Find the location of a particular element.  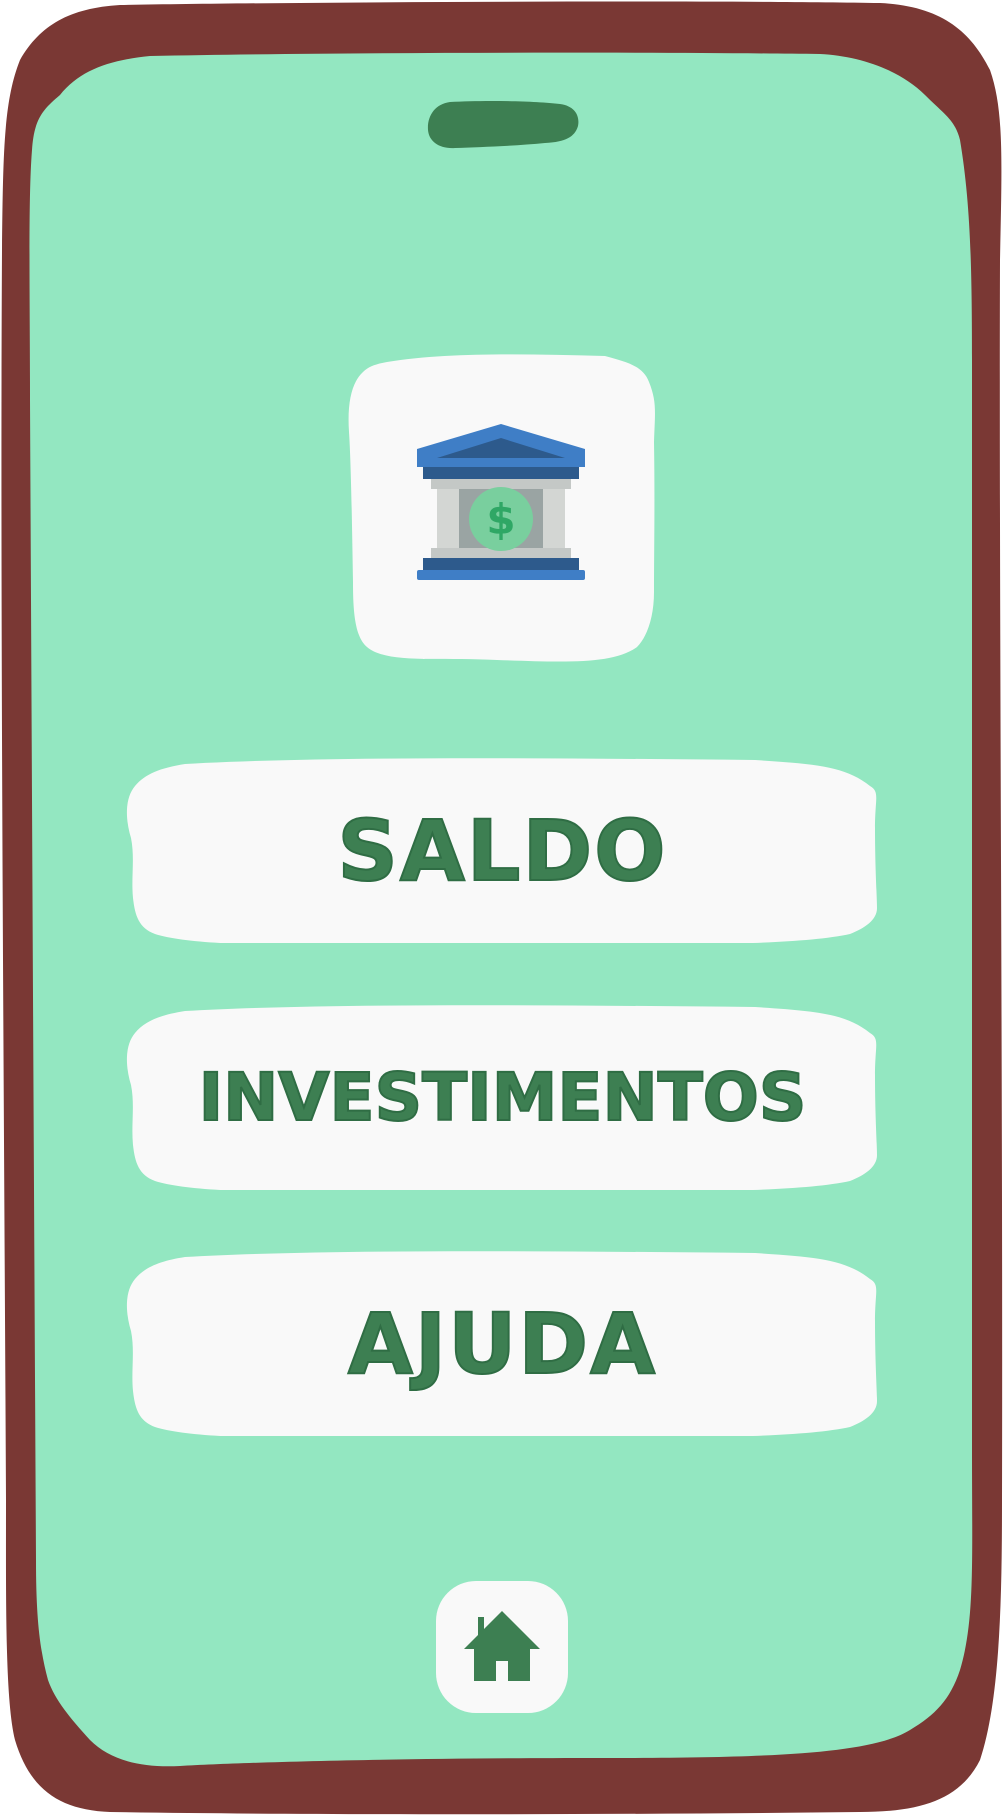

saldo-button-label: SALDO is located at coordinates (502, 851).